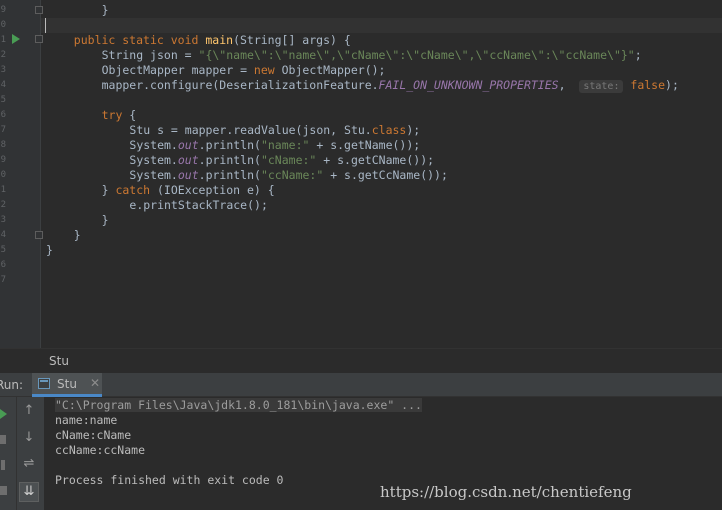 Image resolution: width=722 pixels, height=510 pixels. What do you see at coordinates (59, 361) in the screenshot?
I see `breadcrumb-class: Stu` at bounding box center [59, 361].